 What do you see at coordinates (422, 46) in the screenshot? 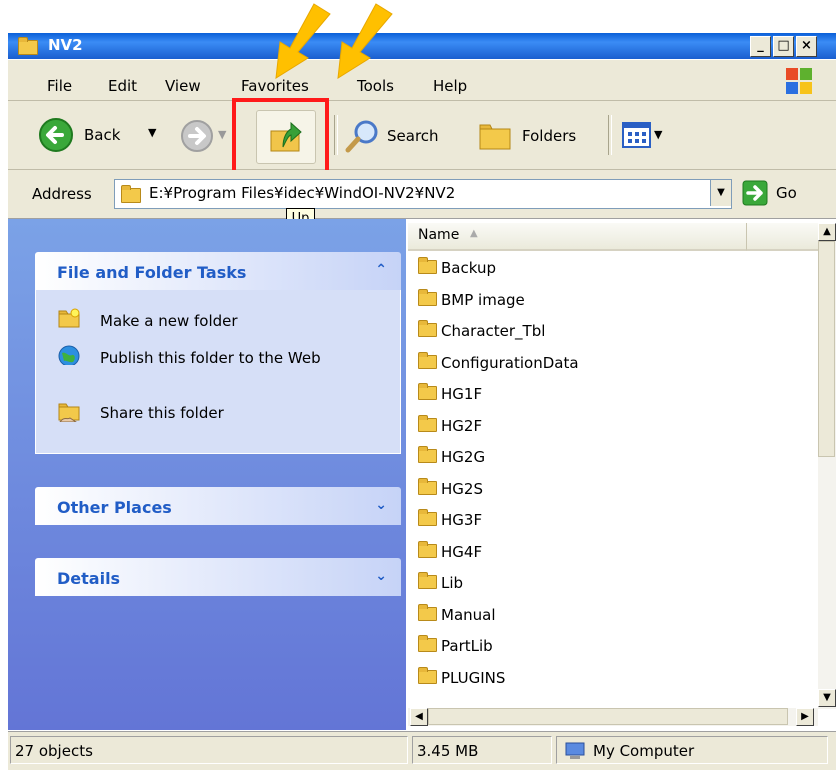
I see `title-bar: NV2 _ □ ×` at bounding box center [422, 46].